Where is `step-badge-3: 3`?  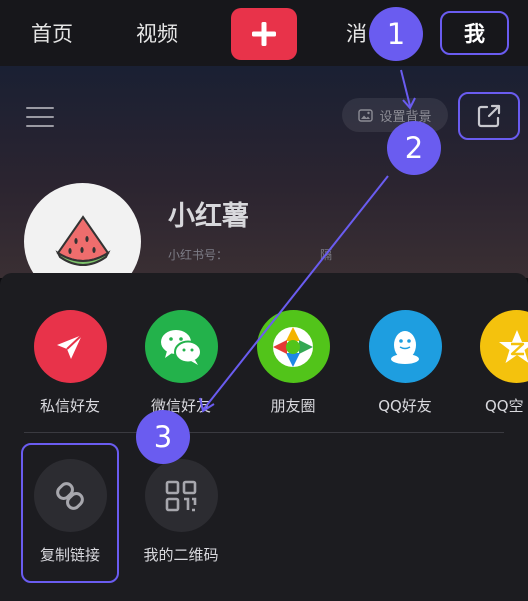
step-badge-3: 3 is located at coordinates (163, 437).